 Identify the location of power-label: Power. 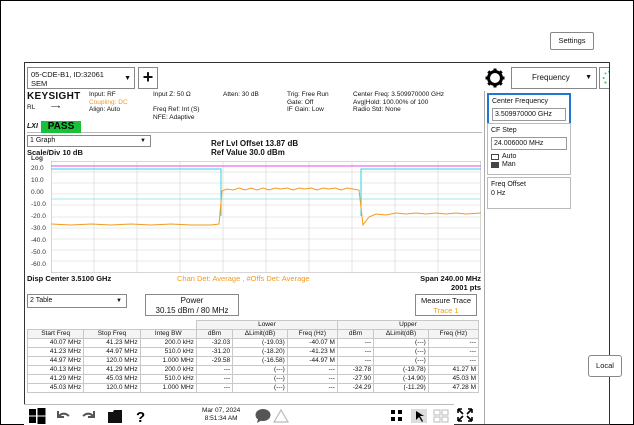
(192, 300).